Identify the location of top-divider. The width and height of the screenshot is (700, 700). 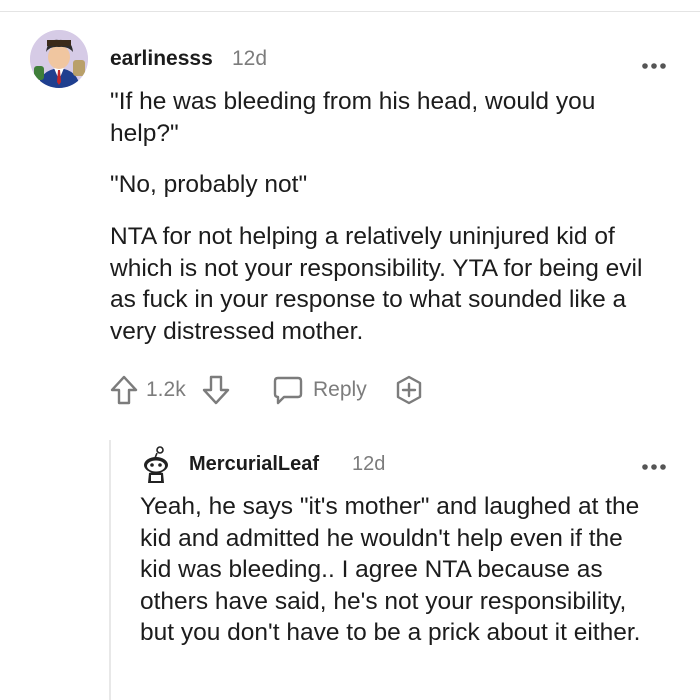
(350, 11).